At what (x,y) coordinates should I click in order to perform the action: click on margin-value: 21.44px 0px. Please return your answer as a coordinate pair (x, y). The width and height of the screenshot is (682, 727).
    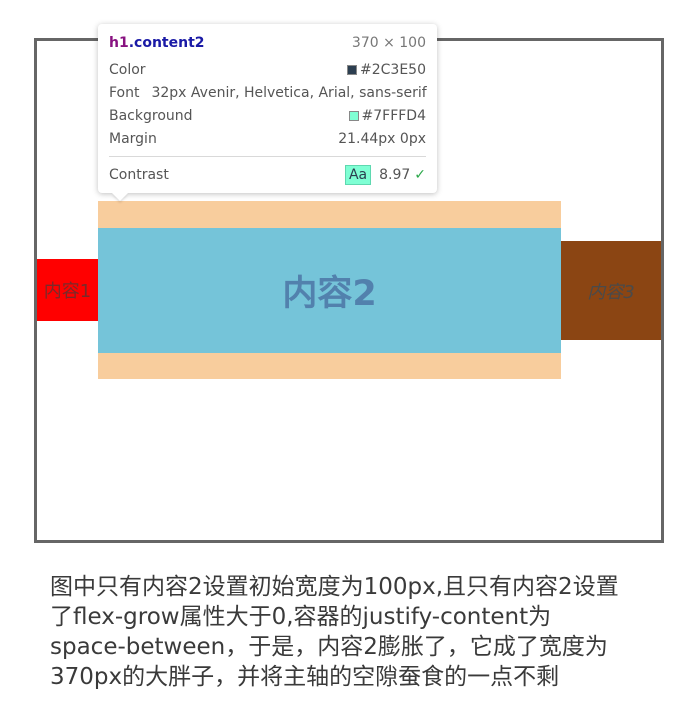
    Looking at the image, I should click on (382, 139).